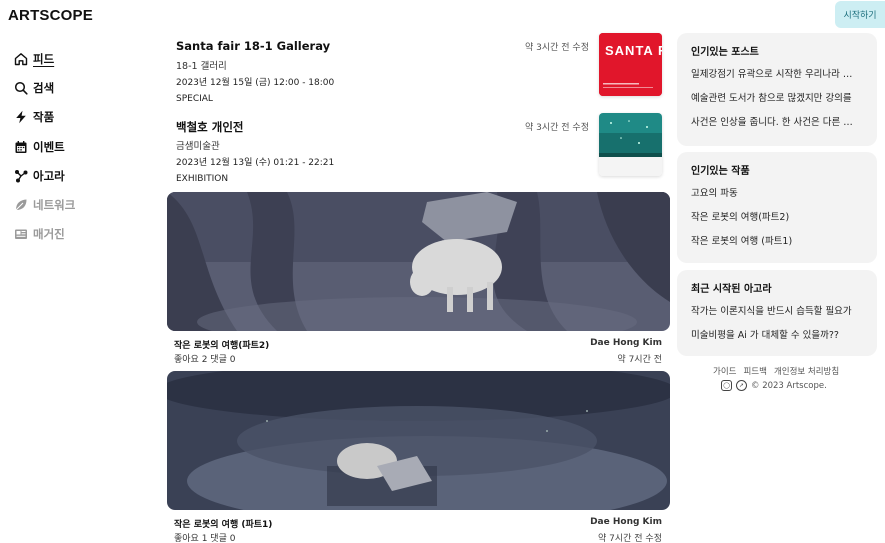 Image resolution: width=885 pixels, height=543 pixels. I want to click on event-date: 2023년 12월 15일 (금) 12:00 - 18:00, so click(255, 83).